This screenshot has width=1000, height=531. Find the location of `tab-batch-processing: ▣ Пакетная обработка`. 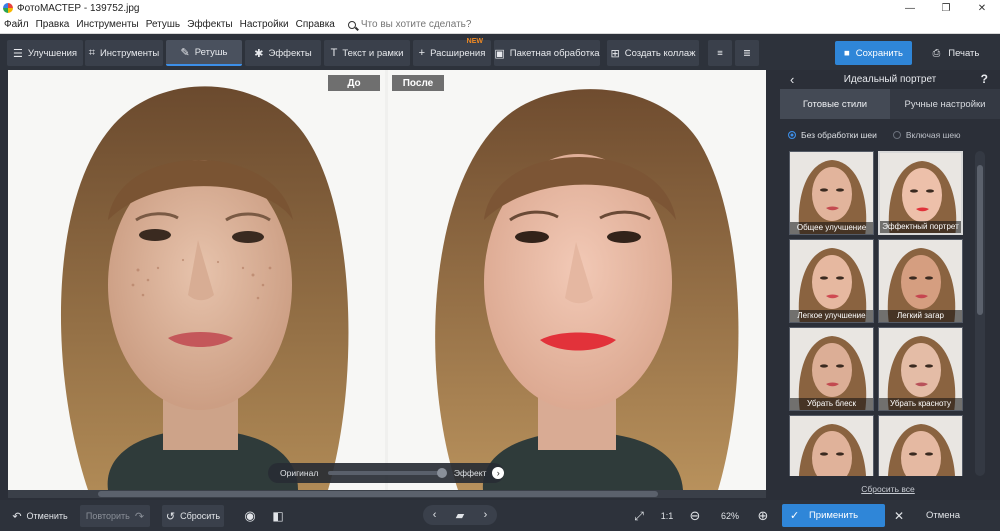

tab-batch-processing: ▣ Пакетная обработка is located at coordinates (547, 53).